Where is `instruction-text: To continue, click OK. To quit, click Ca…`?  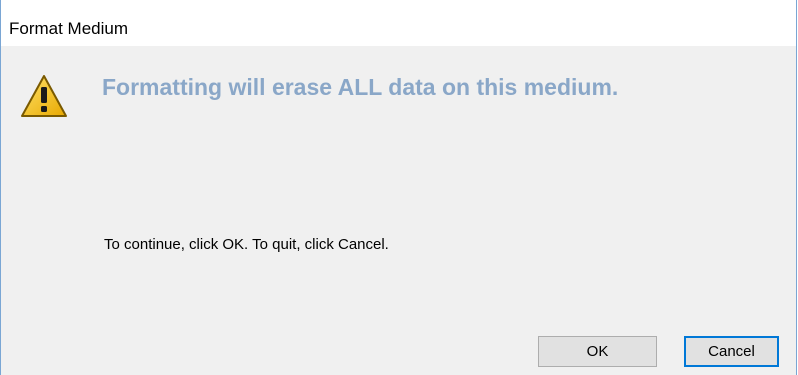
instruction-text: To continue, click OK. To quit, click Ca… is located at coordinates (246, 244).